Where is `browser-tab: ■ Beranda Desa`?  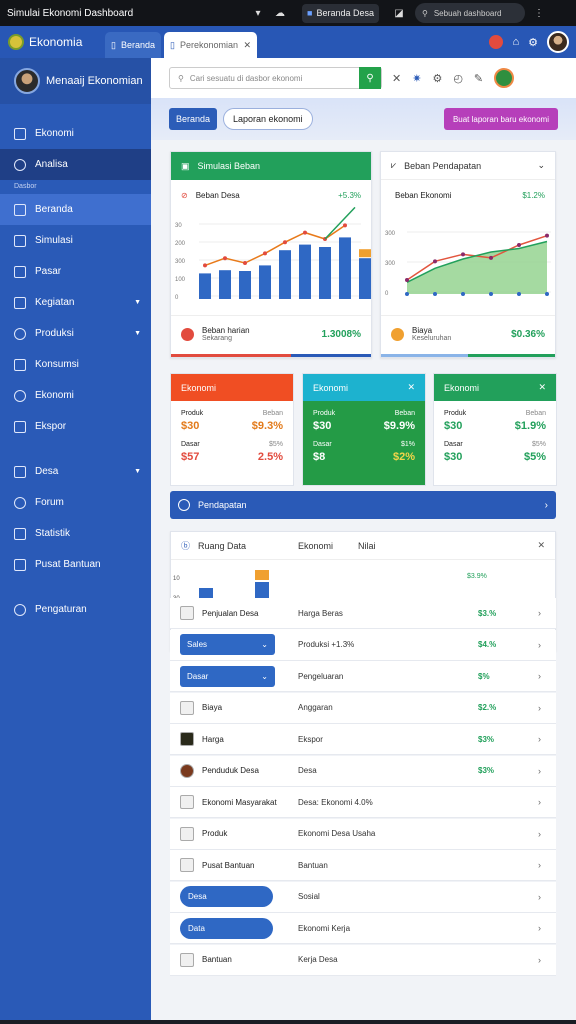
browser-tab: ■ Beranda Desa is located at coordinates (340, 13).